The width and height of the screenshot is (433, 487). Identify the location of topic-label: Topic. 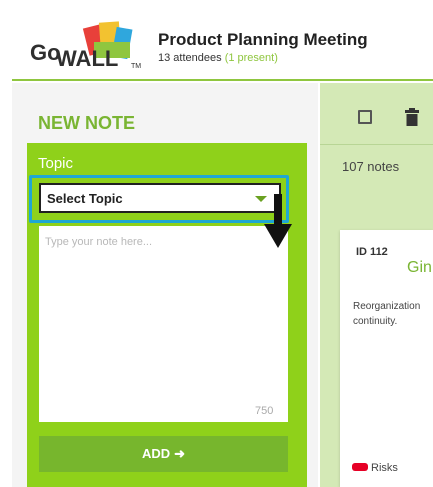
(56, 163).